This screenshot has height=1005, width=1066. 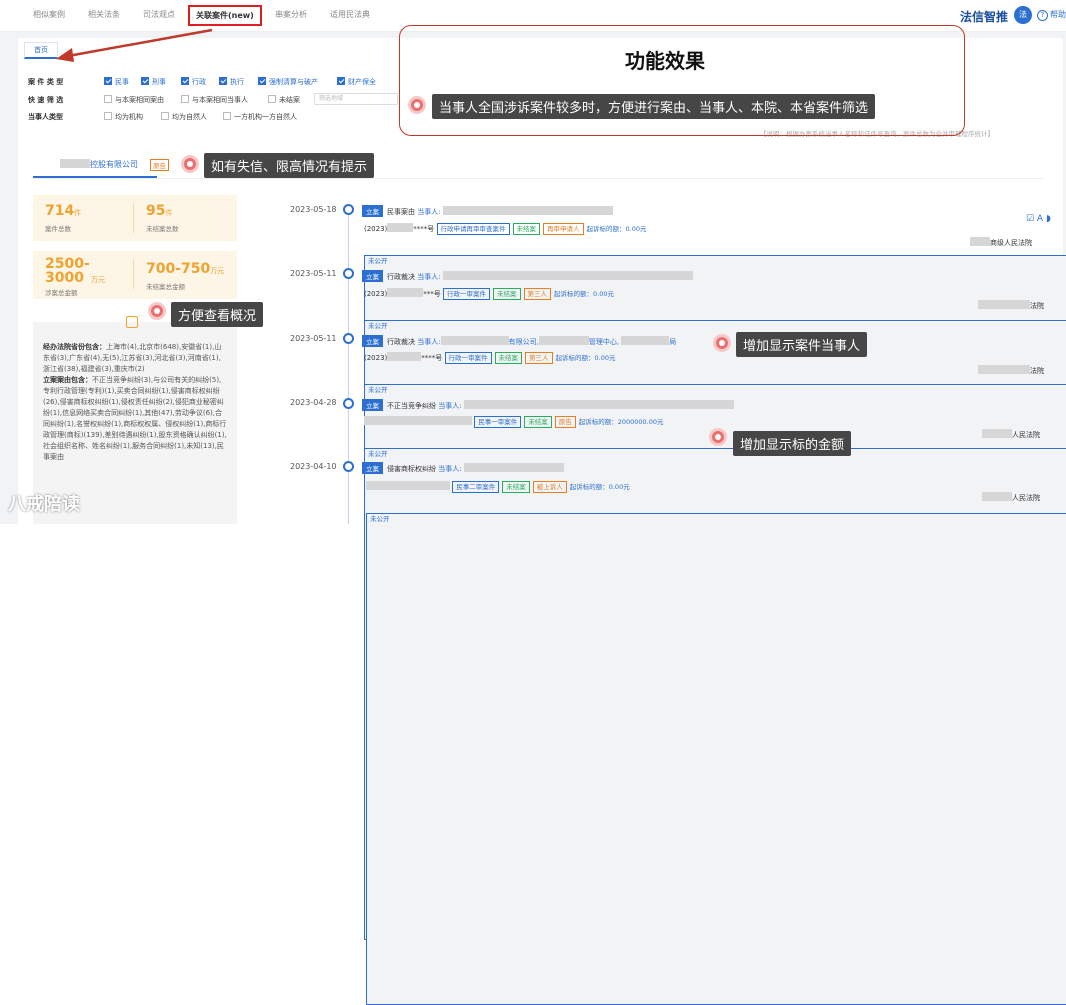 What do you see at coordinates (159, 211) in the screenshot?
I see `open-cases-number: 95件` at bounding box center [159, 211].